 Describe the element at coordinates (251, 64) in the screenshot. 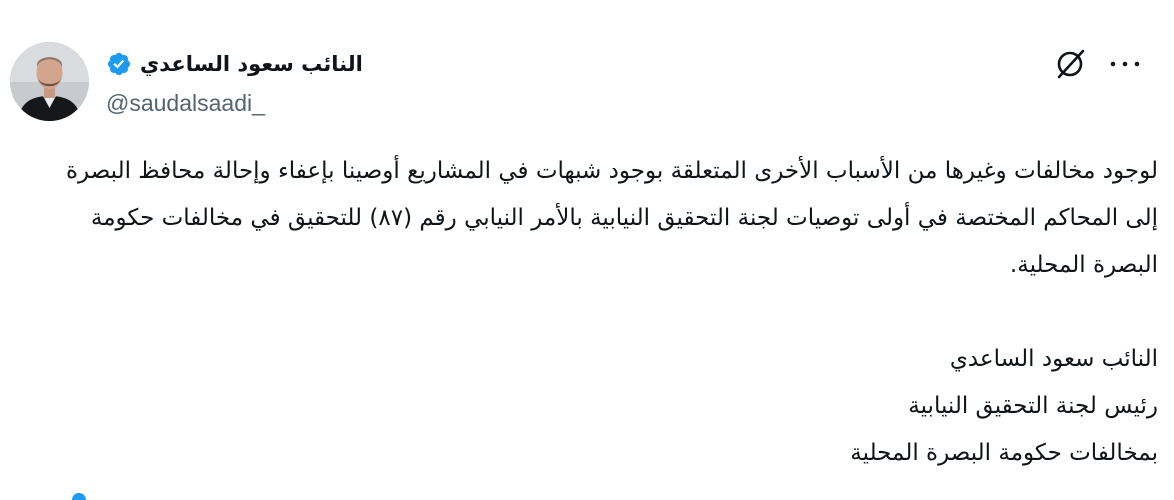

I see `author-display-name: النائب سعود الساعدي` at that location.